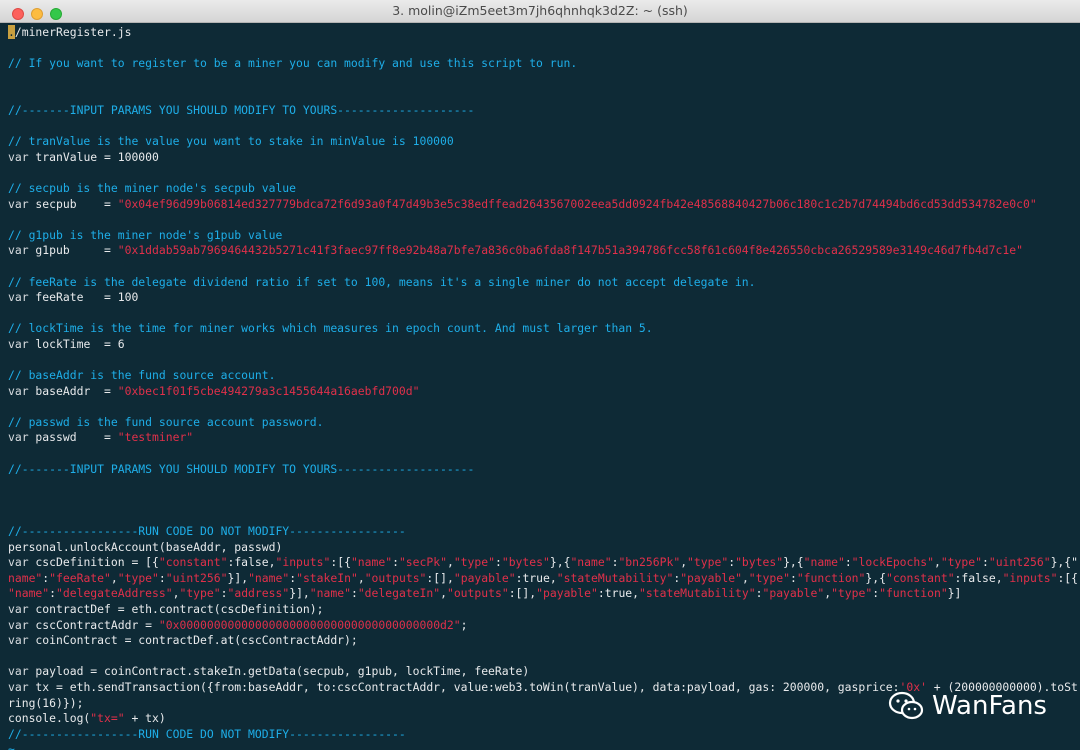 The width and height of the screenshot is (1080, 750). What do you see at coordinates (540, 33) in the screenshot?
I see `file-path-line: ./minerRegister.js` at bounding box center [540, 33].